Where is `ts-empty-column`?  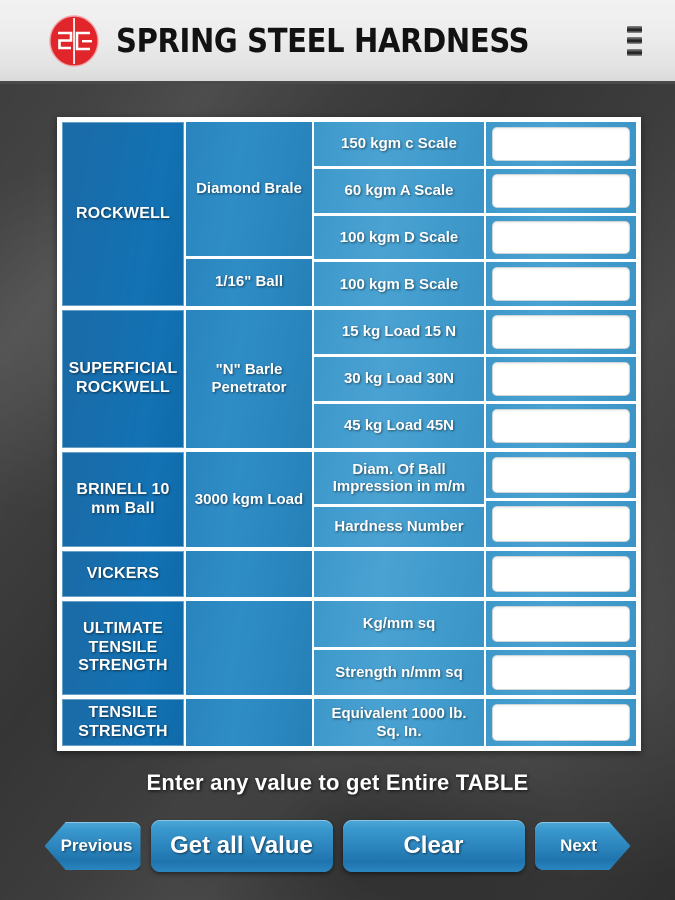 ts-empty-column is located at coordinates (248, 722).